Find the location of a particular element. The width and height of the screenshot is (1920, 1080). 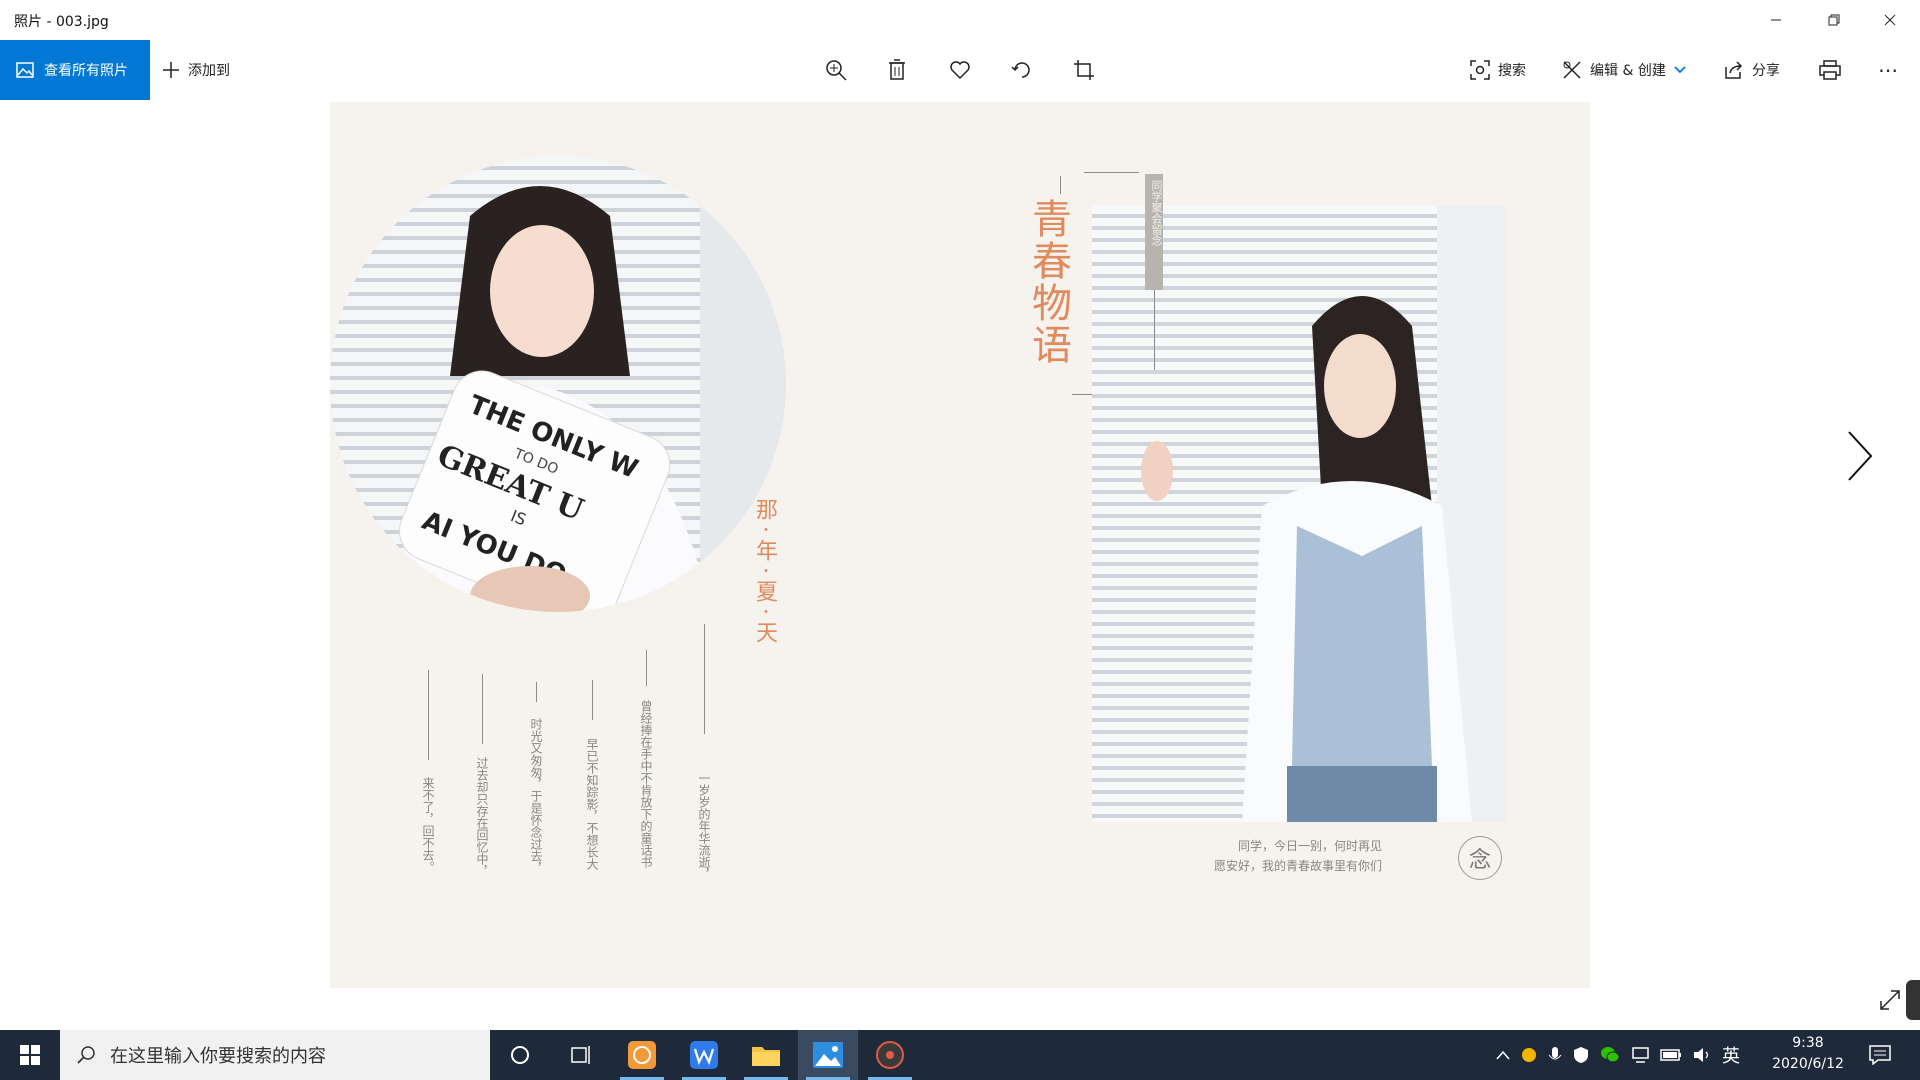

view-all-photos-button: 查看所有照片 is located at coordinates (75, 70).